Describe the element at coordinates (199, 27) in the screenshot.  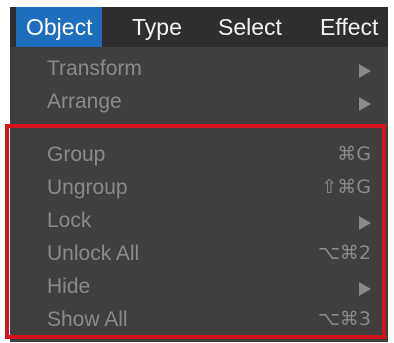
I see `menubar: Object Type Select Effect` at that location.